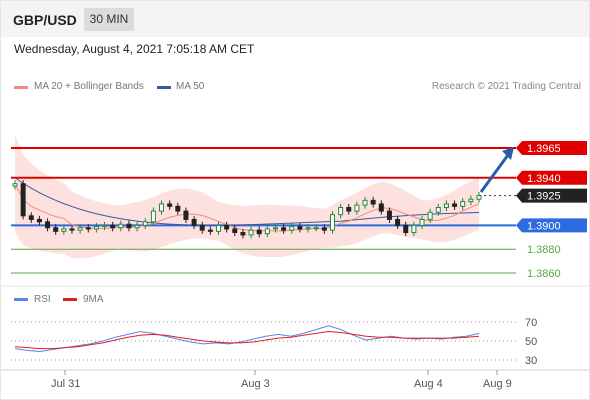 The height and width of the screenshot is (400, 590). What do you see at coordinates (255, 384) in the screenshot?
I see `x-label-aug3: Aug 3` at bounding box center [255, 384].